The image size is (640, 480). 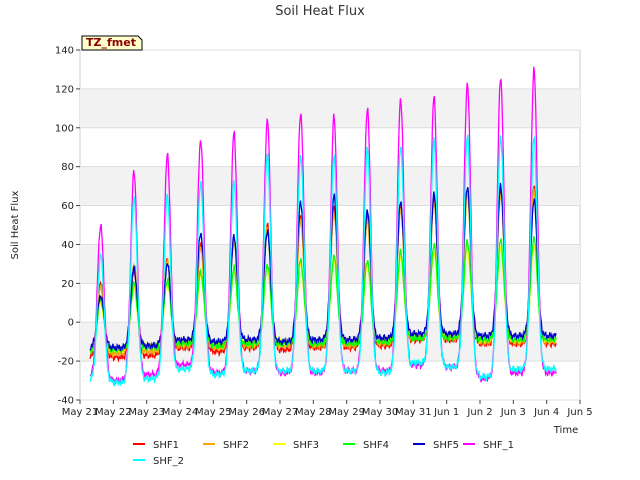 What do you see at coordinates (513, 412) in the screenshot?
I see `x-tick-label: Jun 3` at bounding box center [513, 412].